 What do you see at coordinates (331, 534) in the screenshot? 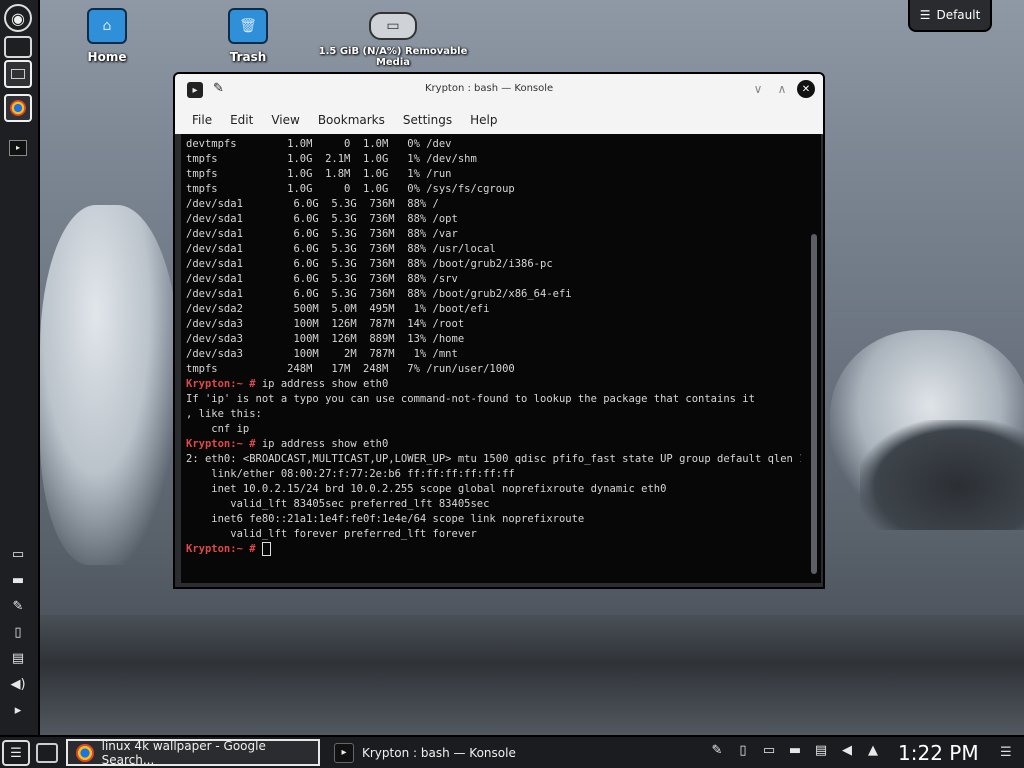
I see `terminal-line: valid_lft forever preferred_lft forever` at bounding box center [331, 534].